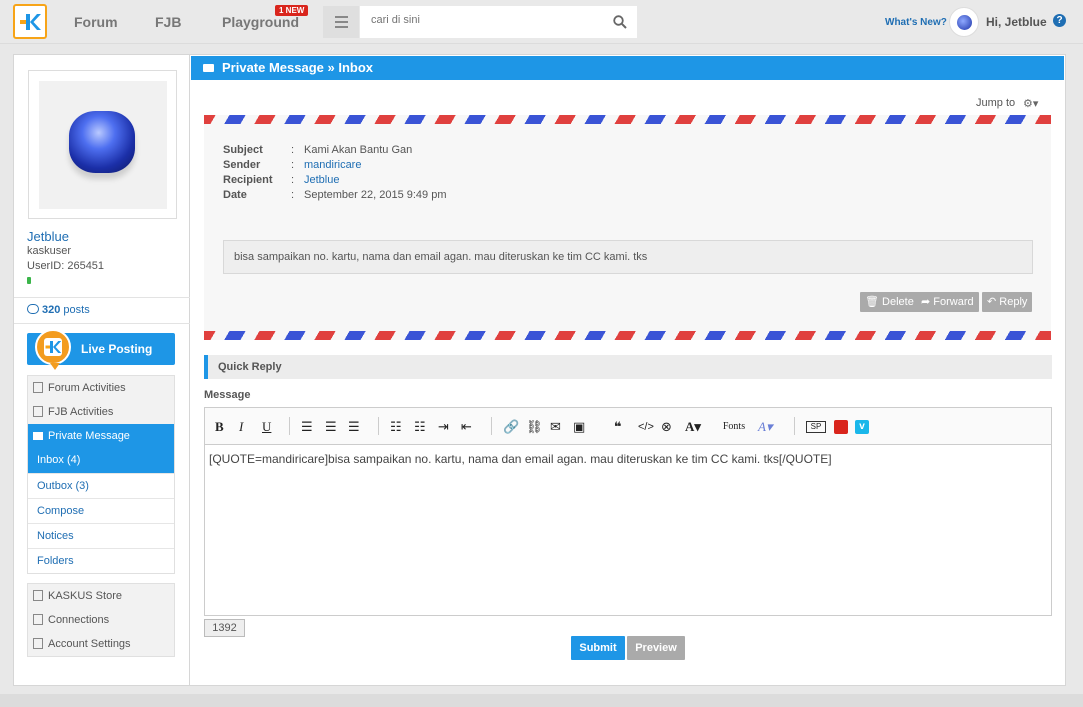  What do you see at coordinates (76, 310) in the screenshot?
I see `posts-label: posts` at bounding box center [76, 310].